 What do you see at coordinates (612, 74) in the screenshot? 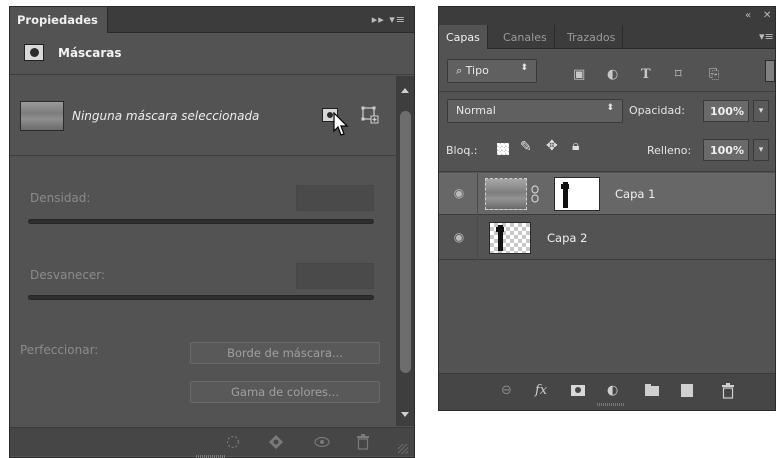
I see `adjustment-layer-filter-icon: ◐` at bounding box center [612, 74].